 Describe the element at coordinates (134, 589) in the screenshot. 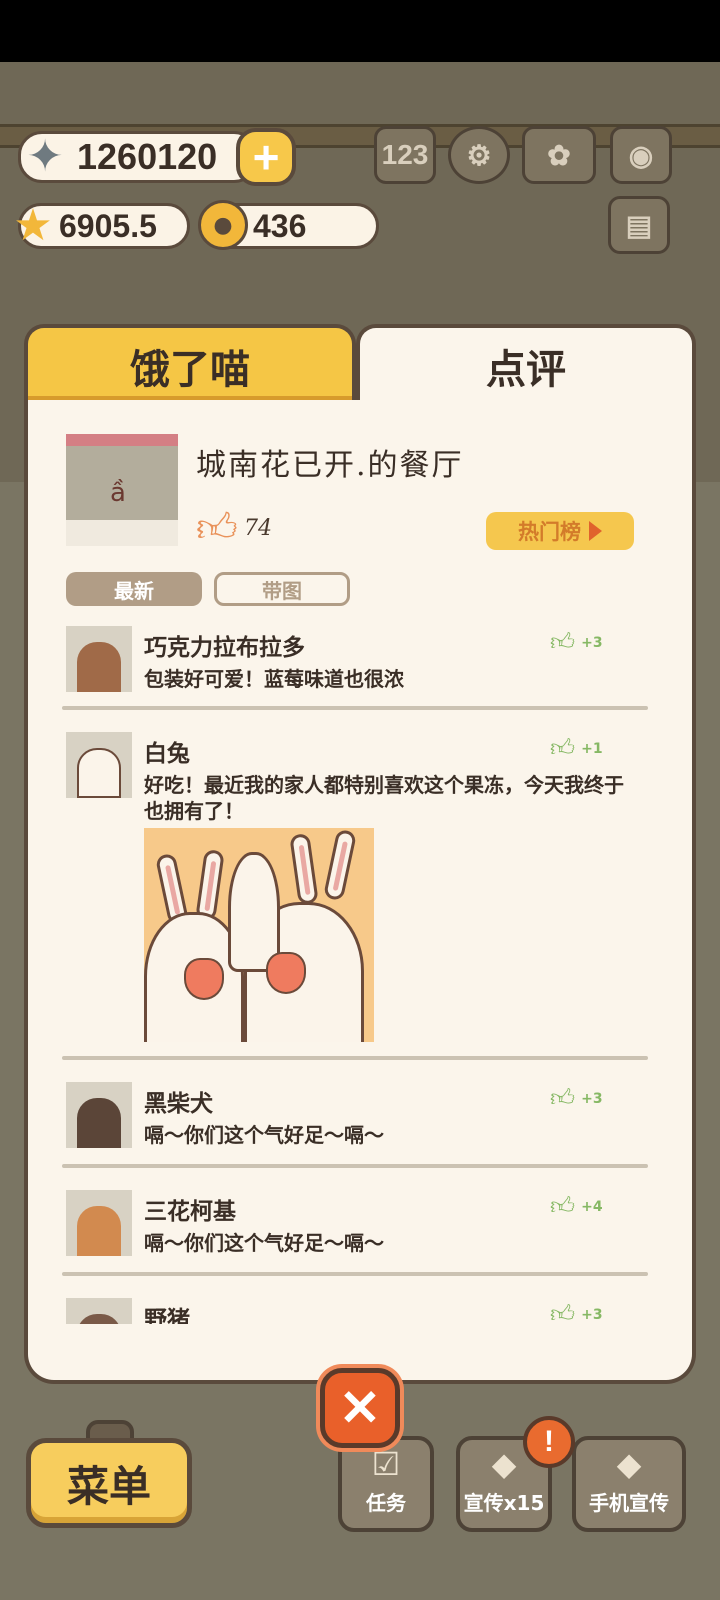

I see `filter-newest: 最新` at that location.